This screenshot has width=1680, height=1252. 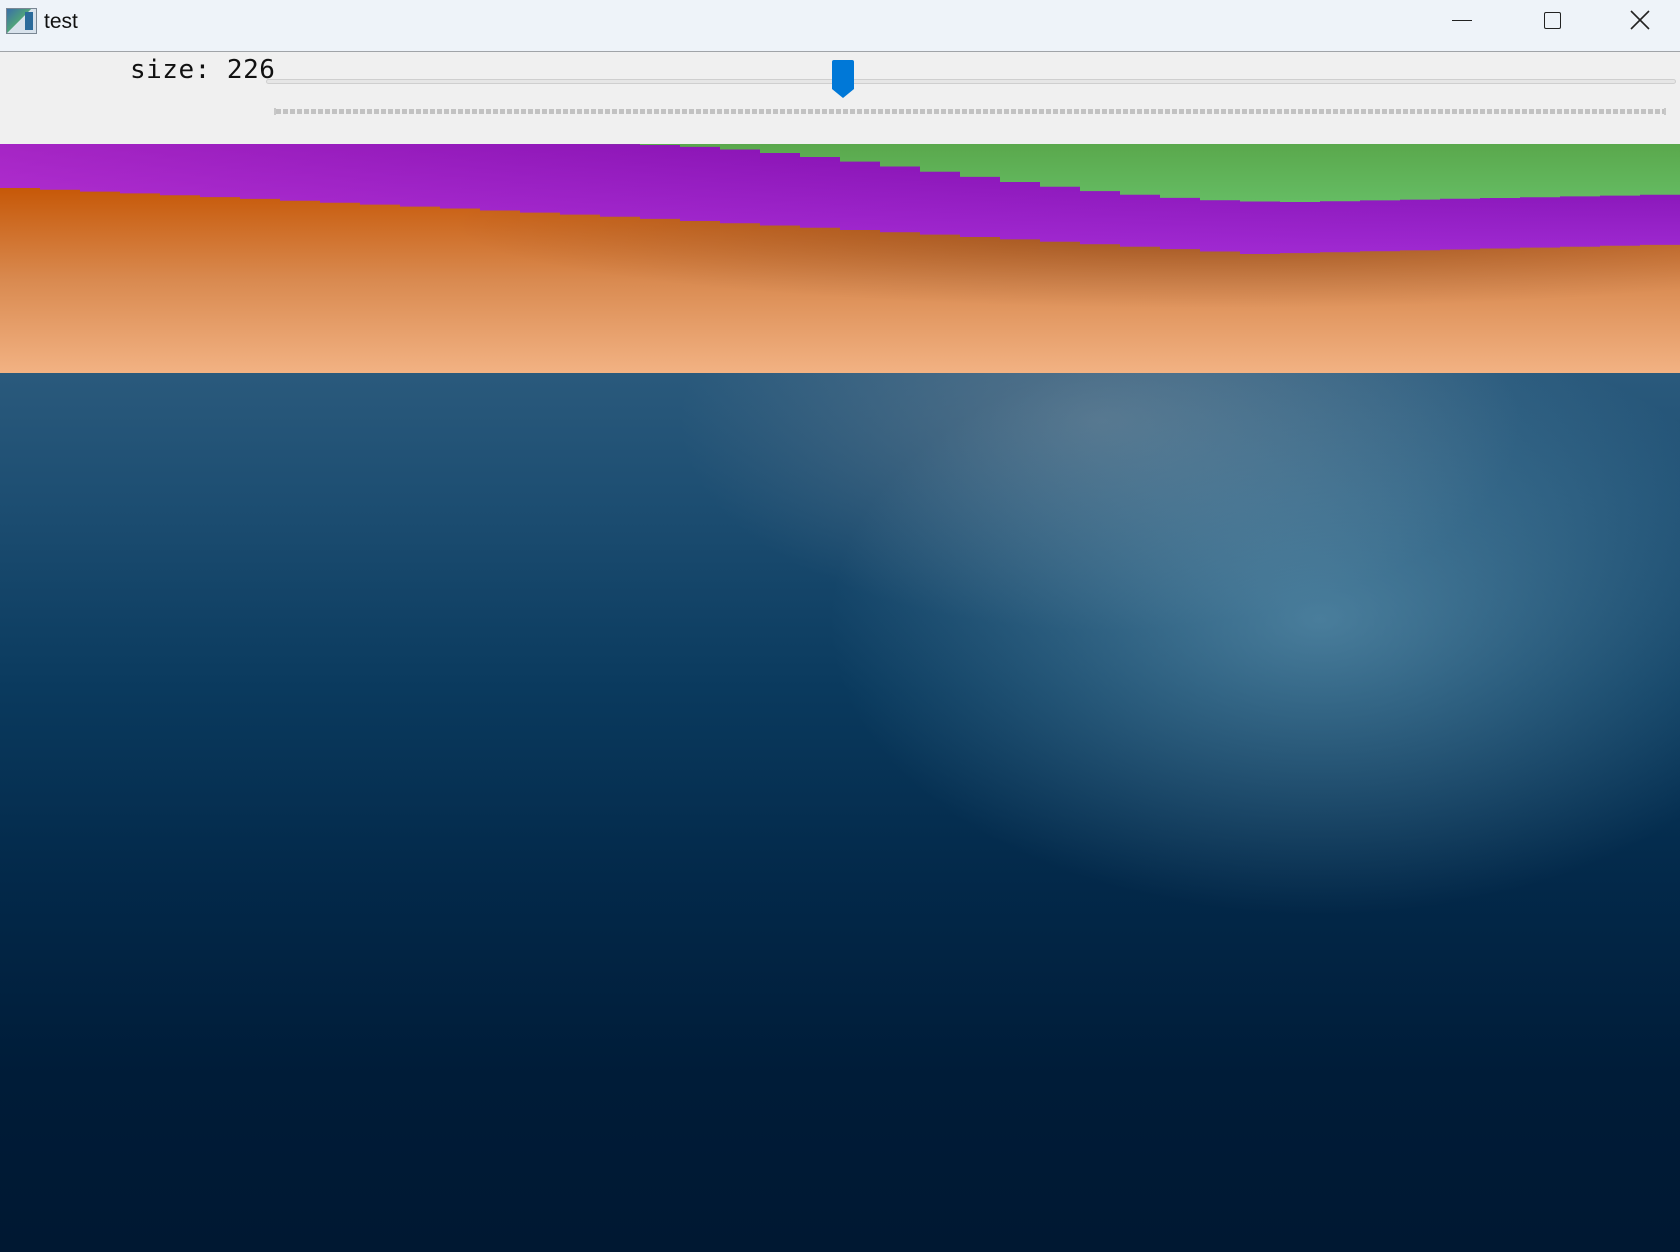 What do you see at coordinates (970, 111) in the screenshot?
I see `slider-ticks` at bounding box center [970, 111].